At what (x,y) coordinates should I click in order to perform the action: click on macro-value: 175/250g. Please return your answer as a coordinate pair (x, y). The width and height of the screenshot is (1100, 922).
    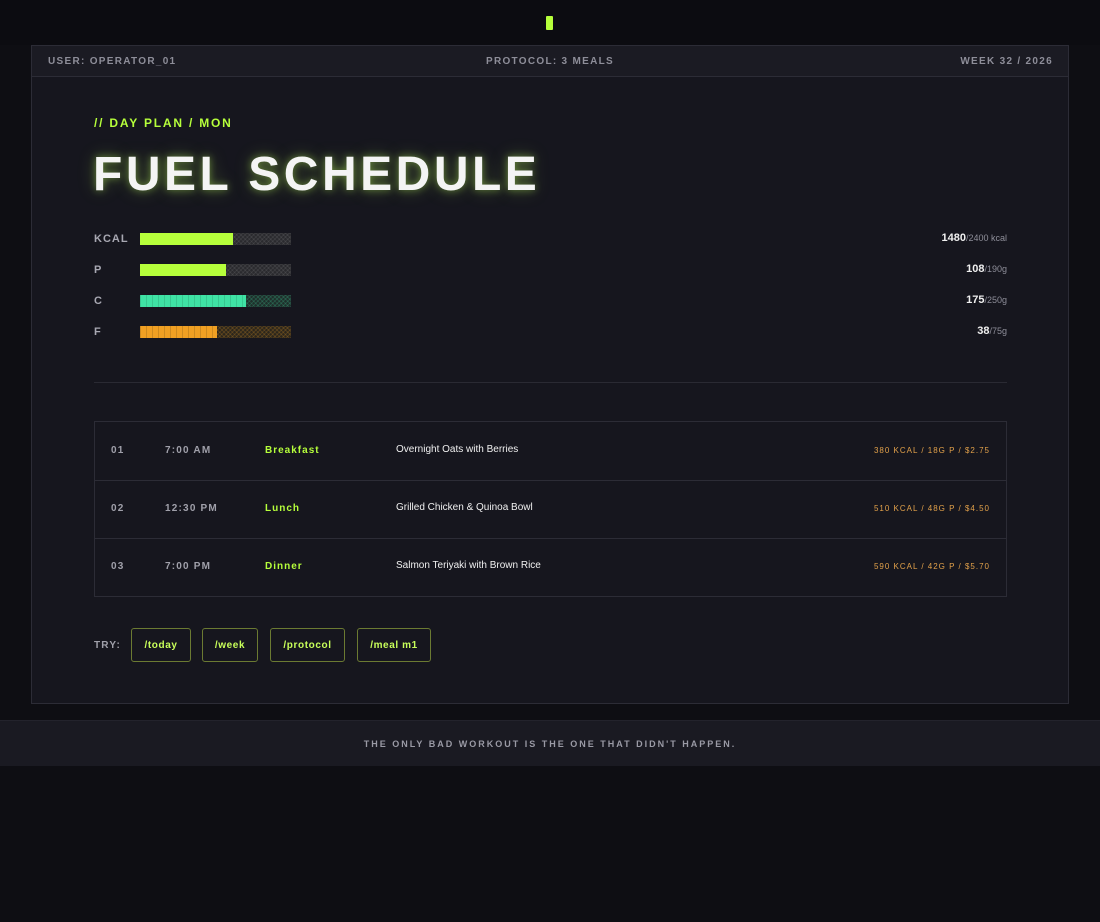
    Looking at the image, I should click on (986, 300).